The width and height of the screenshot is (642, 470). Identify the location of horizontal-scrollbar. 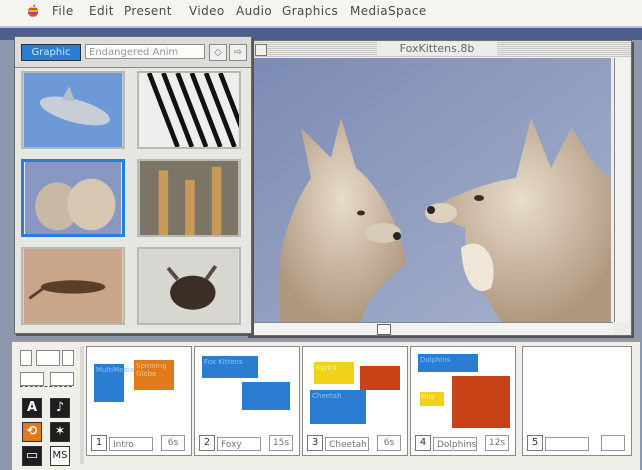
(432, 328).